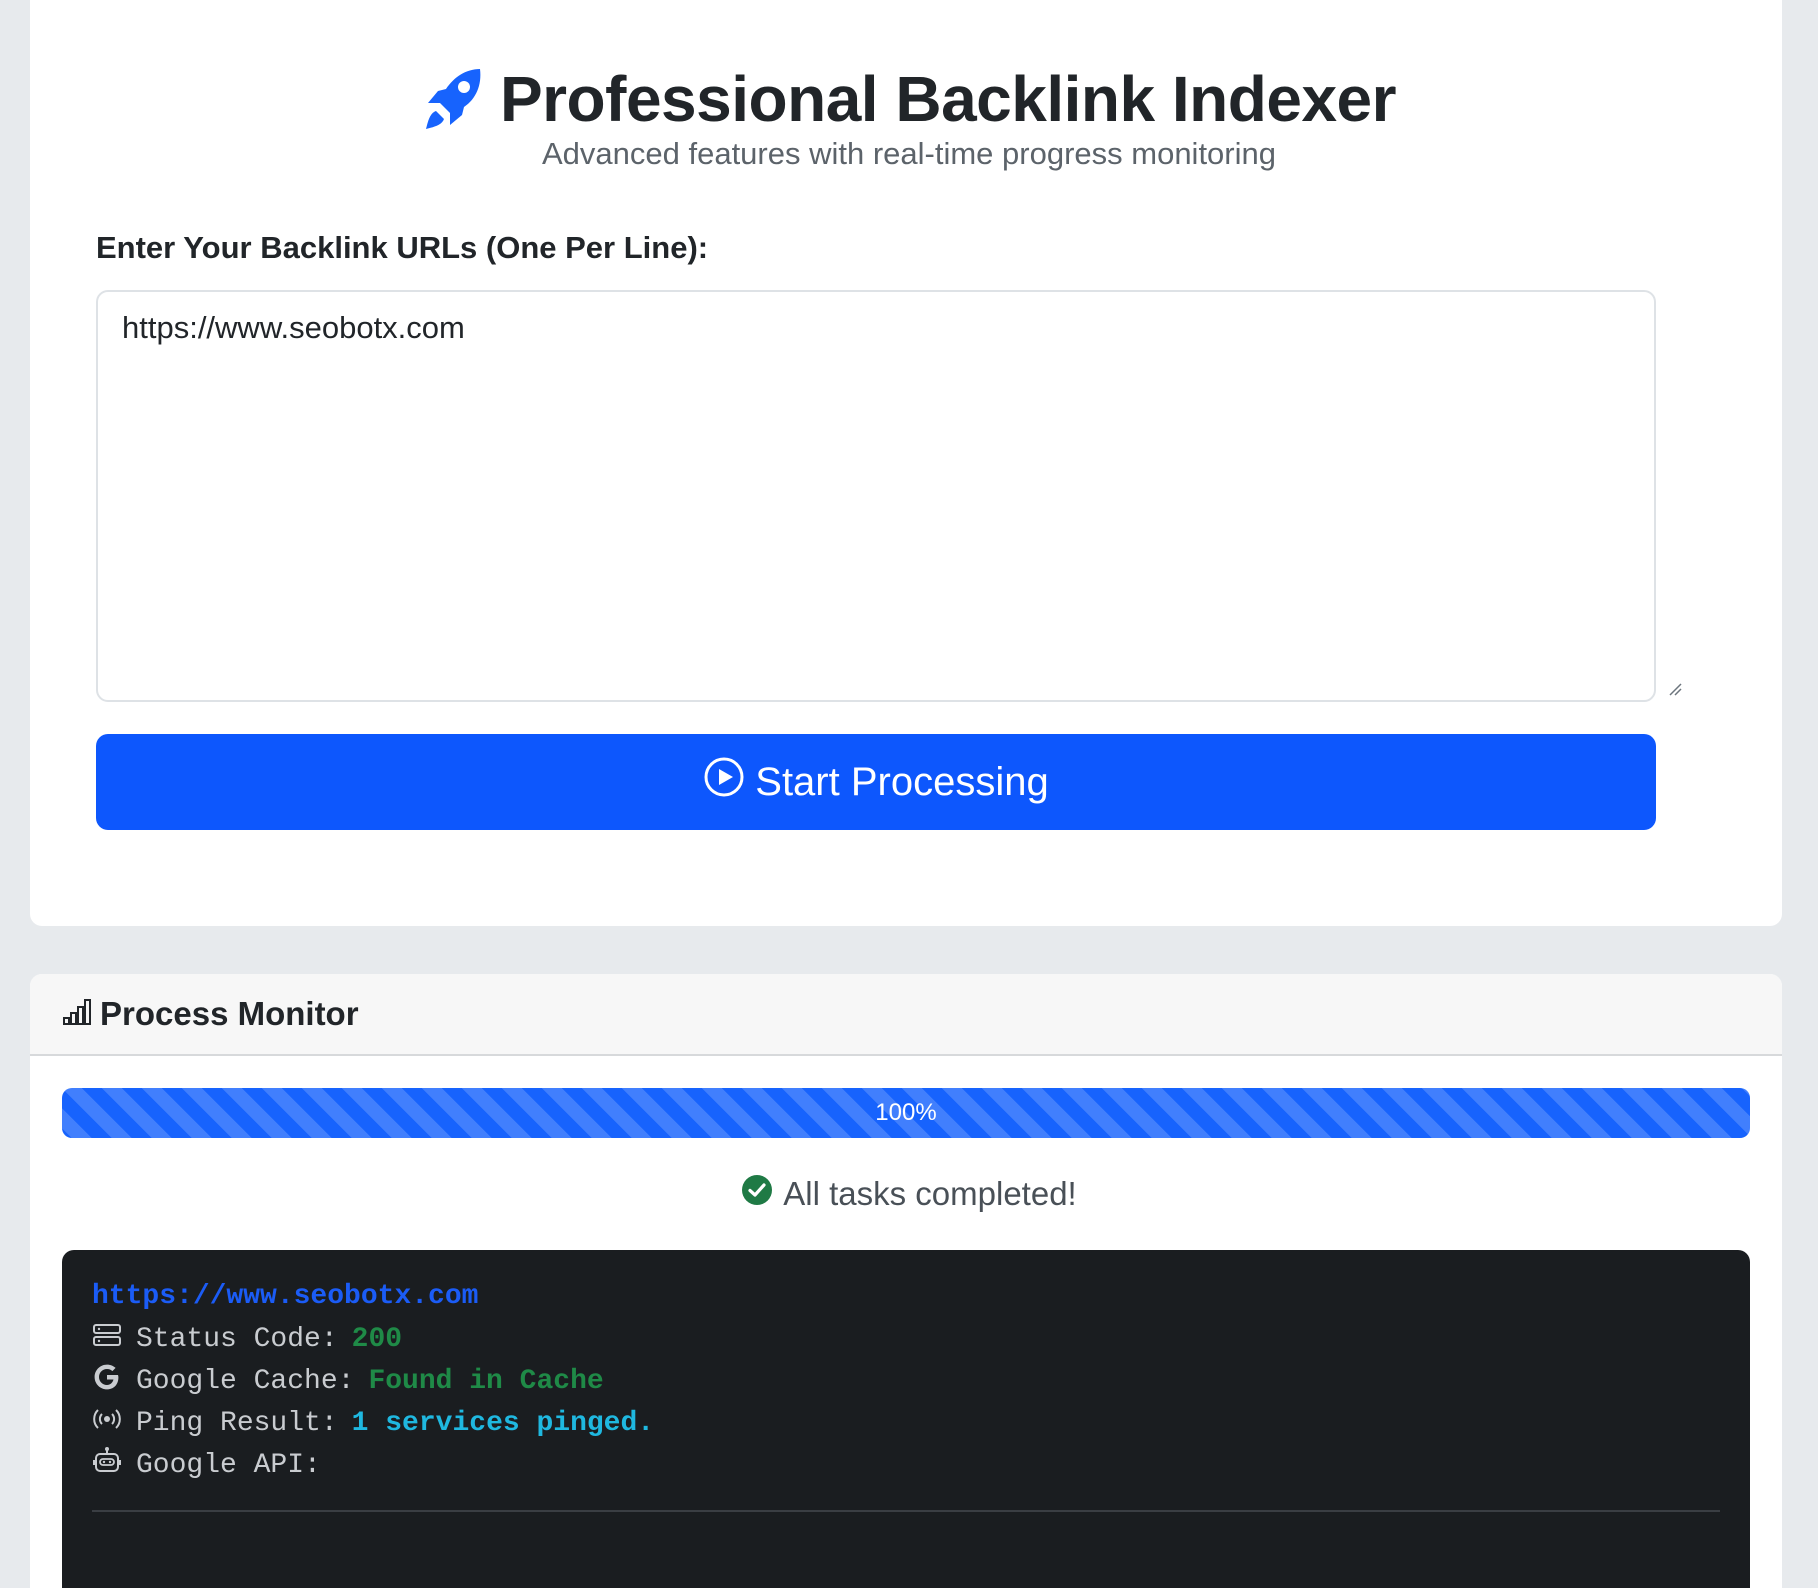 The image size is (1818, 1588). I want to click on result-url: https://www.seobotx.com, so click(285, 1296).